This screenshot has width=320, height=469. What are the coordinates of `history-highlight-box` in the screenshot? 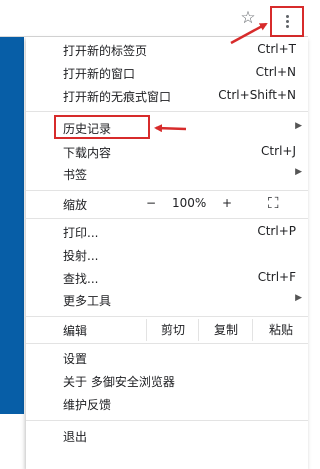 It's located at (102, 127).